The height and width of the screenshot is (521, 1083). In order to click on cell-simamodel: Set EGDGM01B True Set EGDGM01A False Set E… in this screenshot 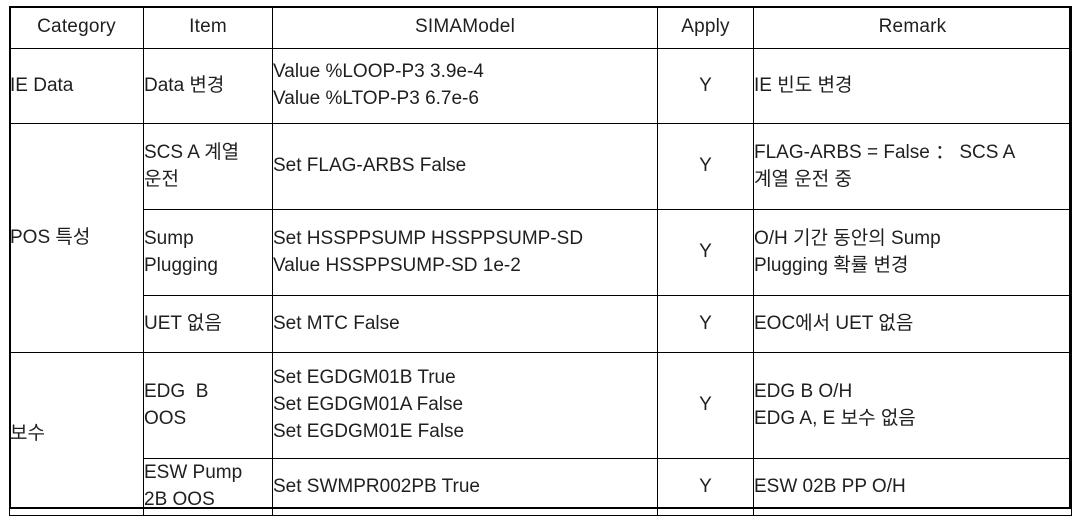, I will do `click(465, 405)`.